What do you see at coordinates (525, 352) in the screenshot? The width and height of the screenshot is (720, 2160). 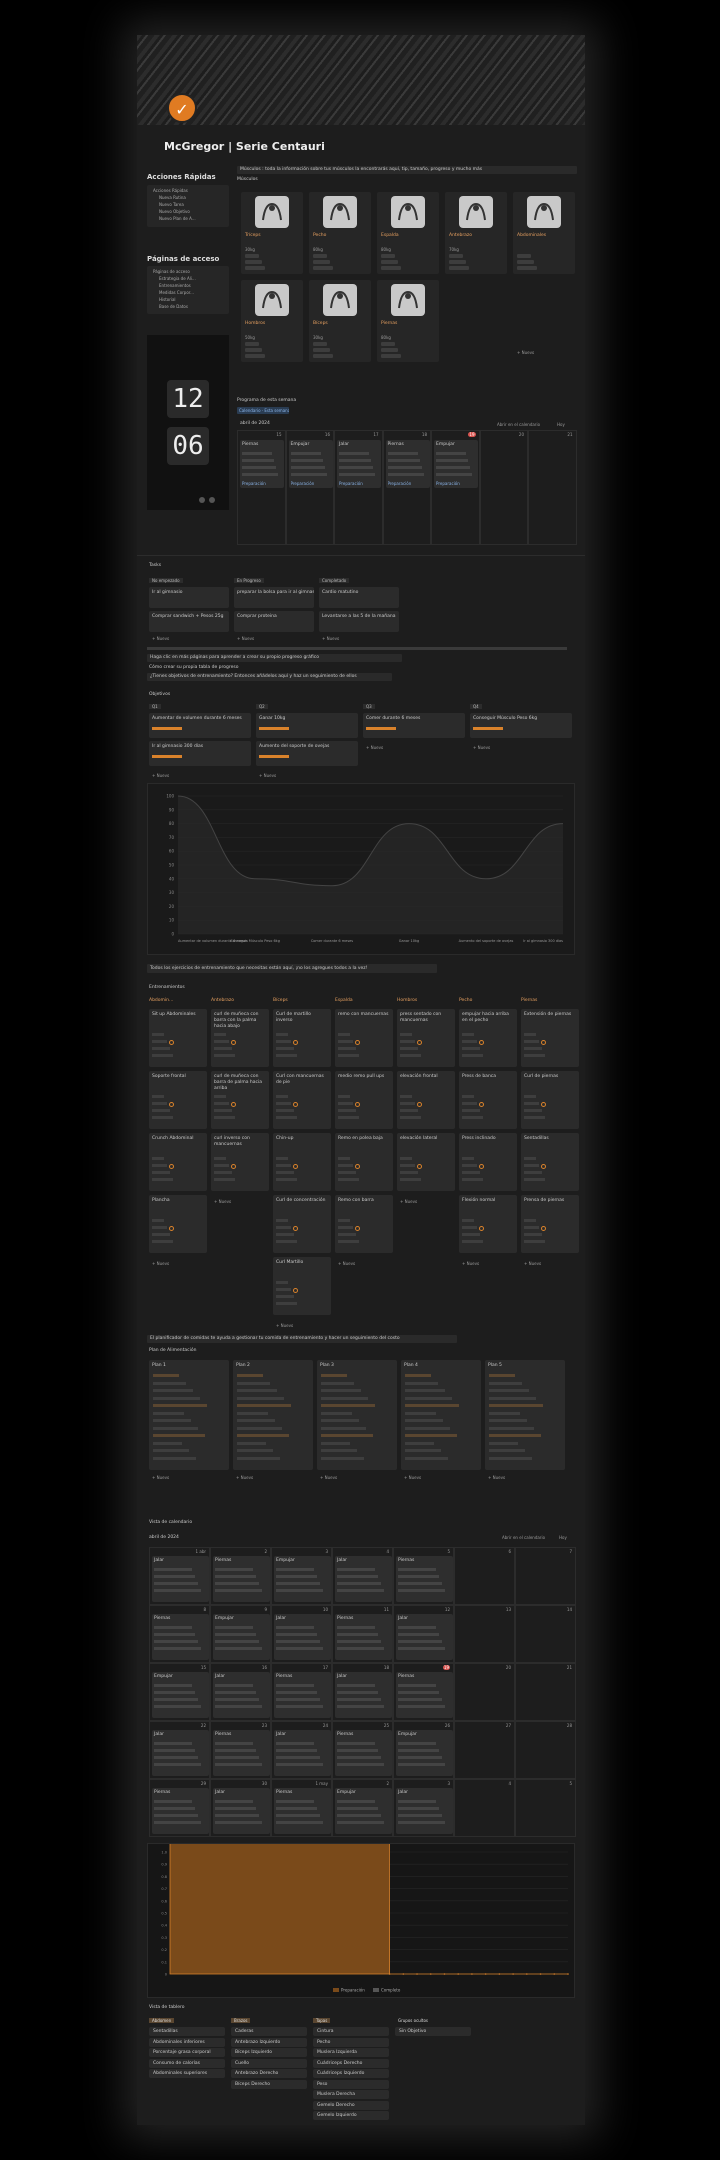 I see `new-muscle-button: + Nuevo` at bounding box center [525, 352].